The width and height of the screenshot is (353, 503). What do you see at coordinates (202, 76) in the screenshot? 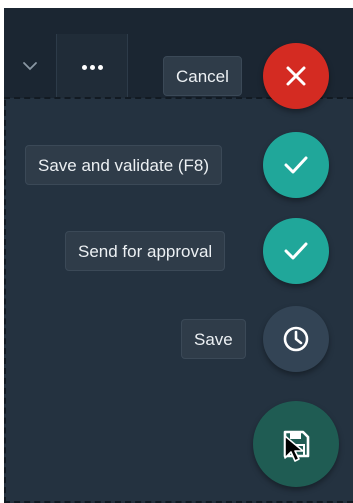
I see `cancel-label: Cancel` at bounding box center [202, 76].